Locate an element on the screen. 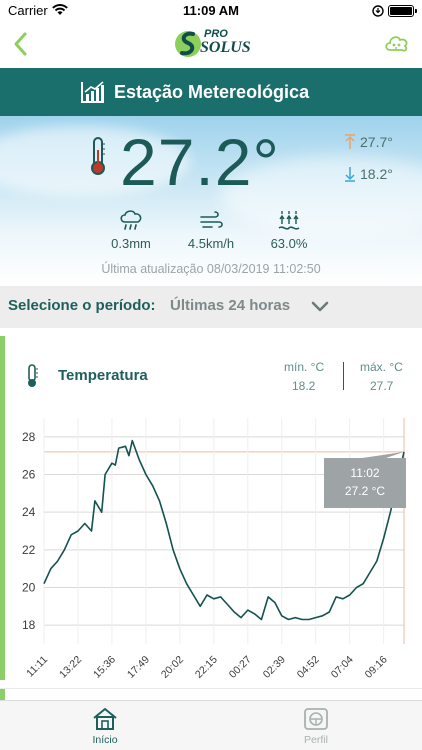 The height and width of the screenshot is (750, 422). station-chart-icon is located at coordinates (92, 92).